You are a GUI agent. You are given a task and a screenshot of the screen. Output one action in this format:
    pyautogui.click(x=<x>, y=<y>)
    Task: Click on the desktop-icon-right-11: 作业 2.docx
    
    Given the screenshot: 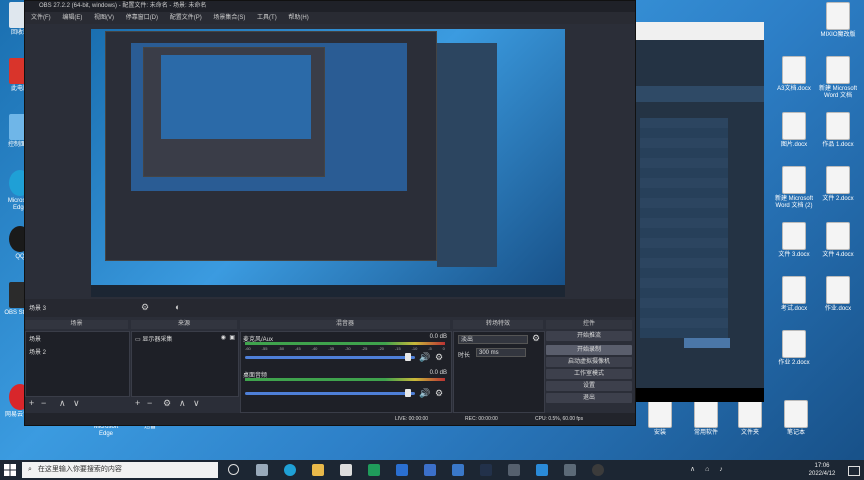 What is the action you would take?
    pyautogui.click(x=794, y=352)
    